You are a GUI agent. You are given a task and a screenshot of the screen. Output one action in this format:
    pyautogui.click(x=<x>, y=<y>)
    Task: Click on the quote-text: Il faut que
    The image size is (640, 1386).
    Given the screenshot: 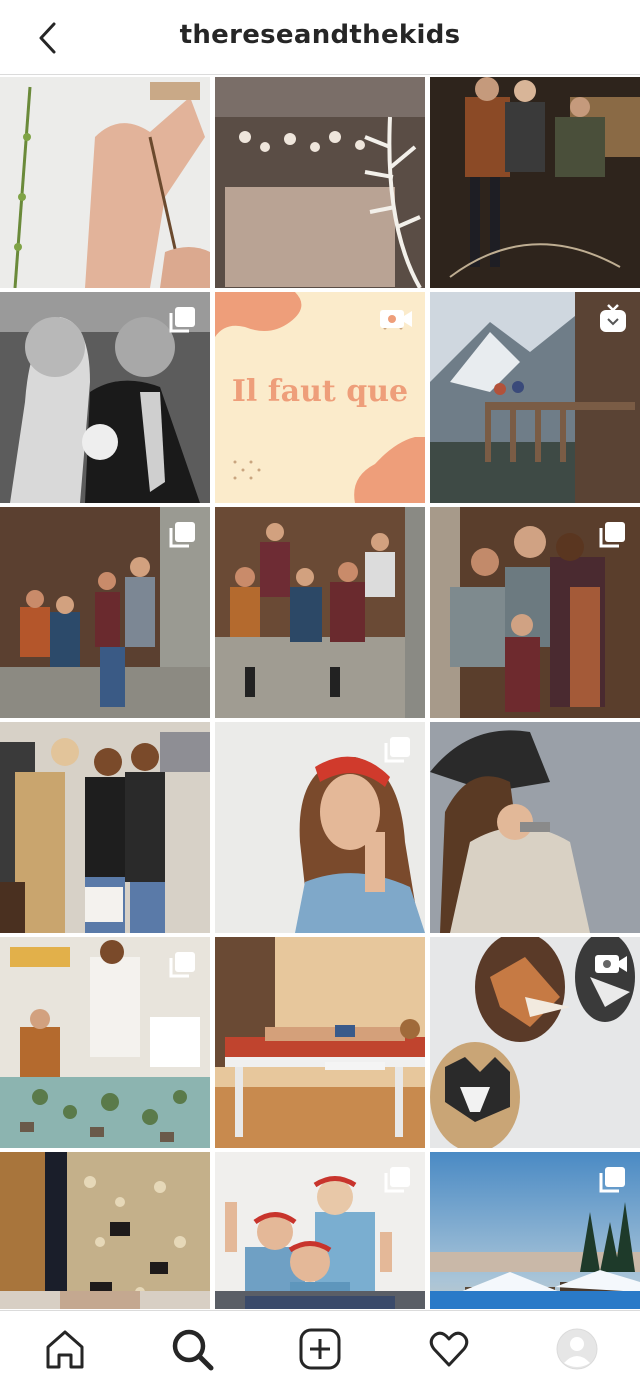 What is the action you would take?
    pyautogui.click(x=320, y=391)
    